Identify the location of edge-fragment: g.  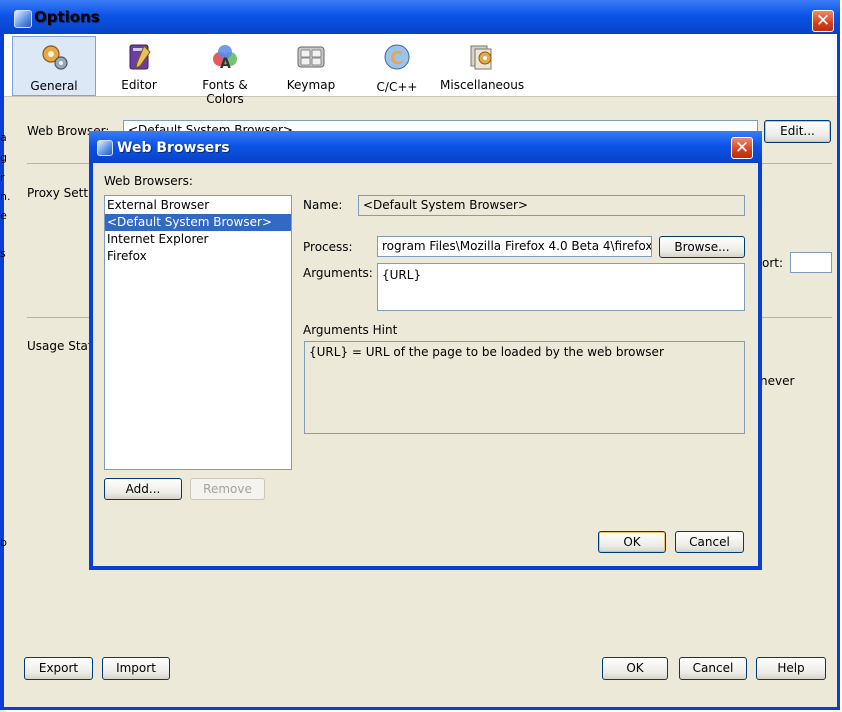
(3, 157).